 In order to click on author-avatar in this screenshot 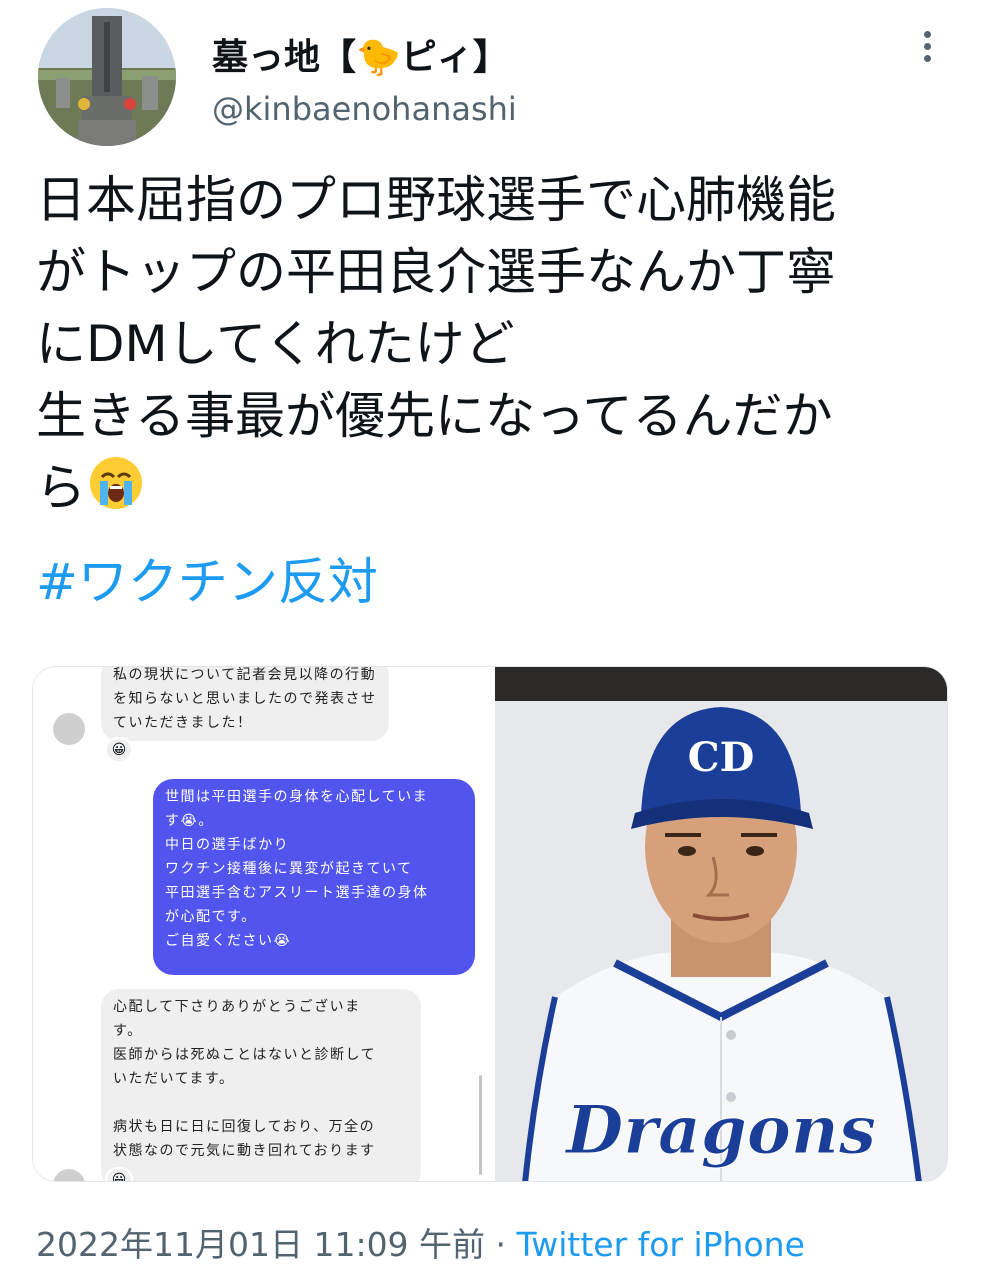, I will do `click(107, 77)`.